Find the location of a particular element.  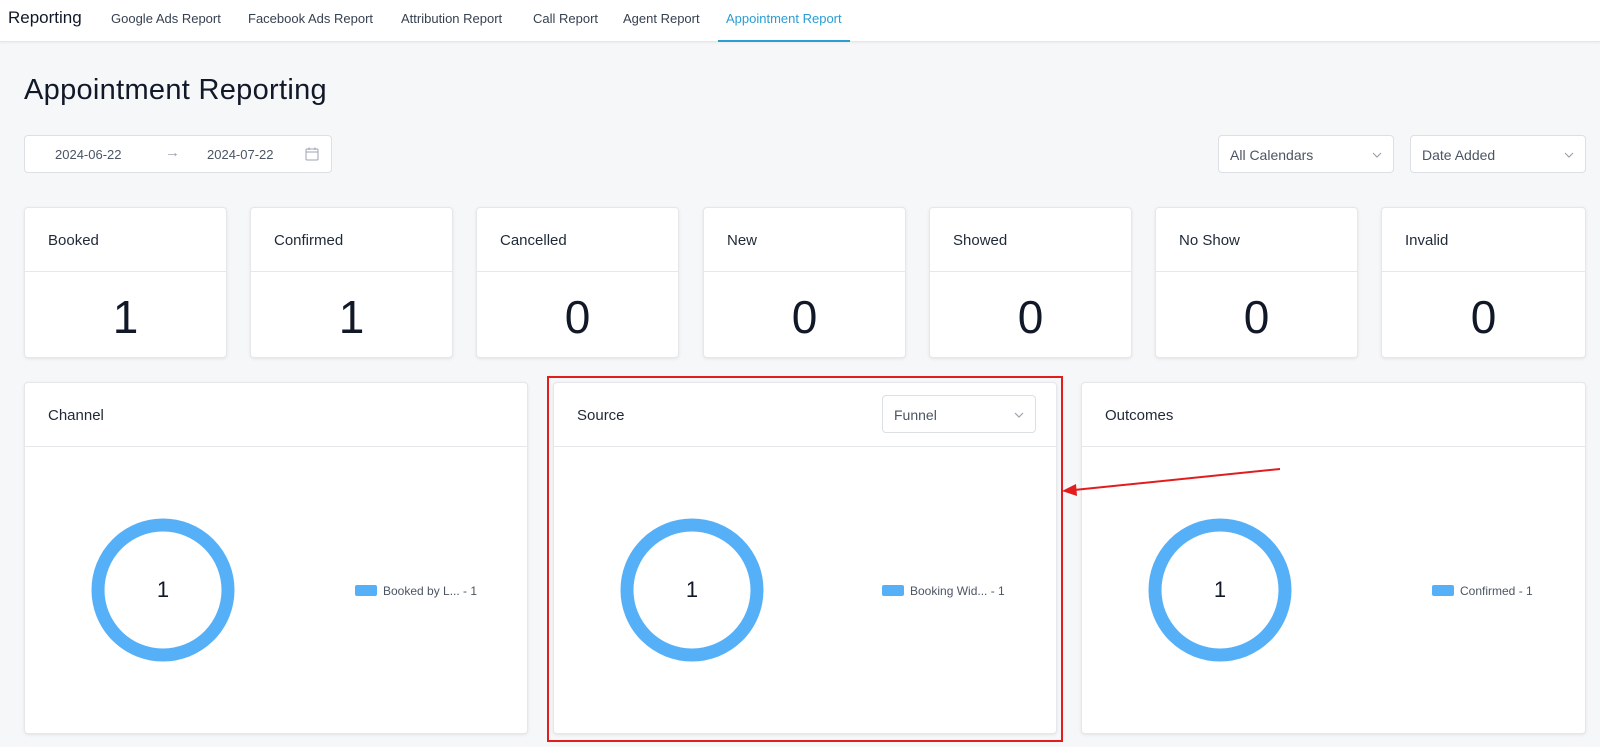

calendar-icon is located at coordinates (312, 154).